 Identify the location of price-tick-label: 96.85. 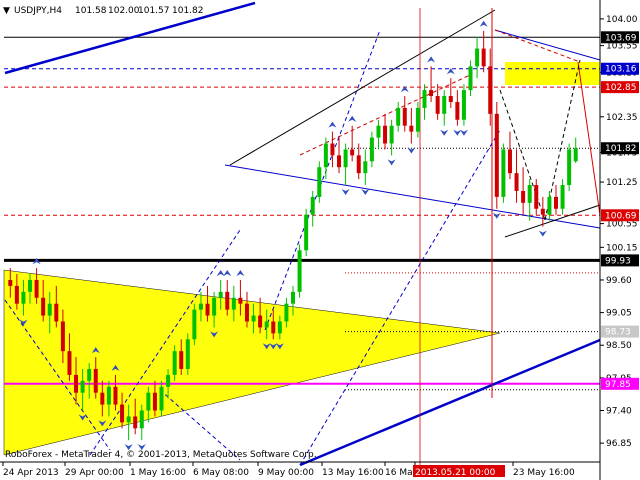
(619, 444).